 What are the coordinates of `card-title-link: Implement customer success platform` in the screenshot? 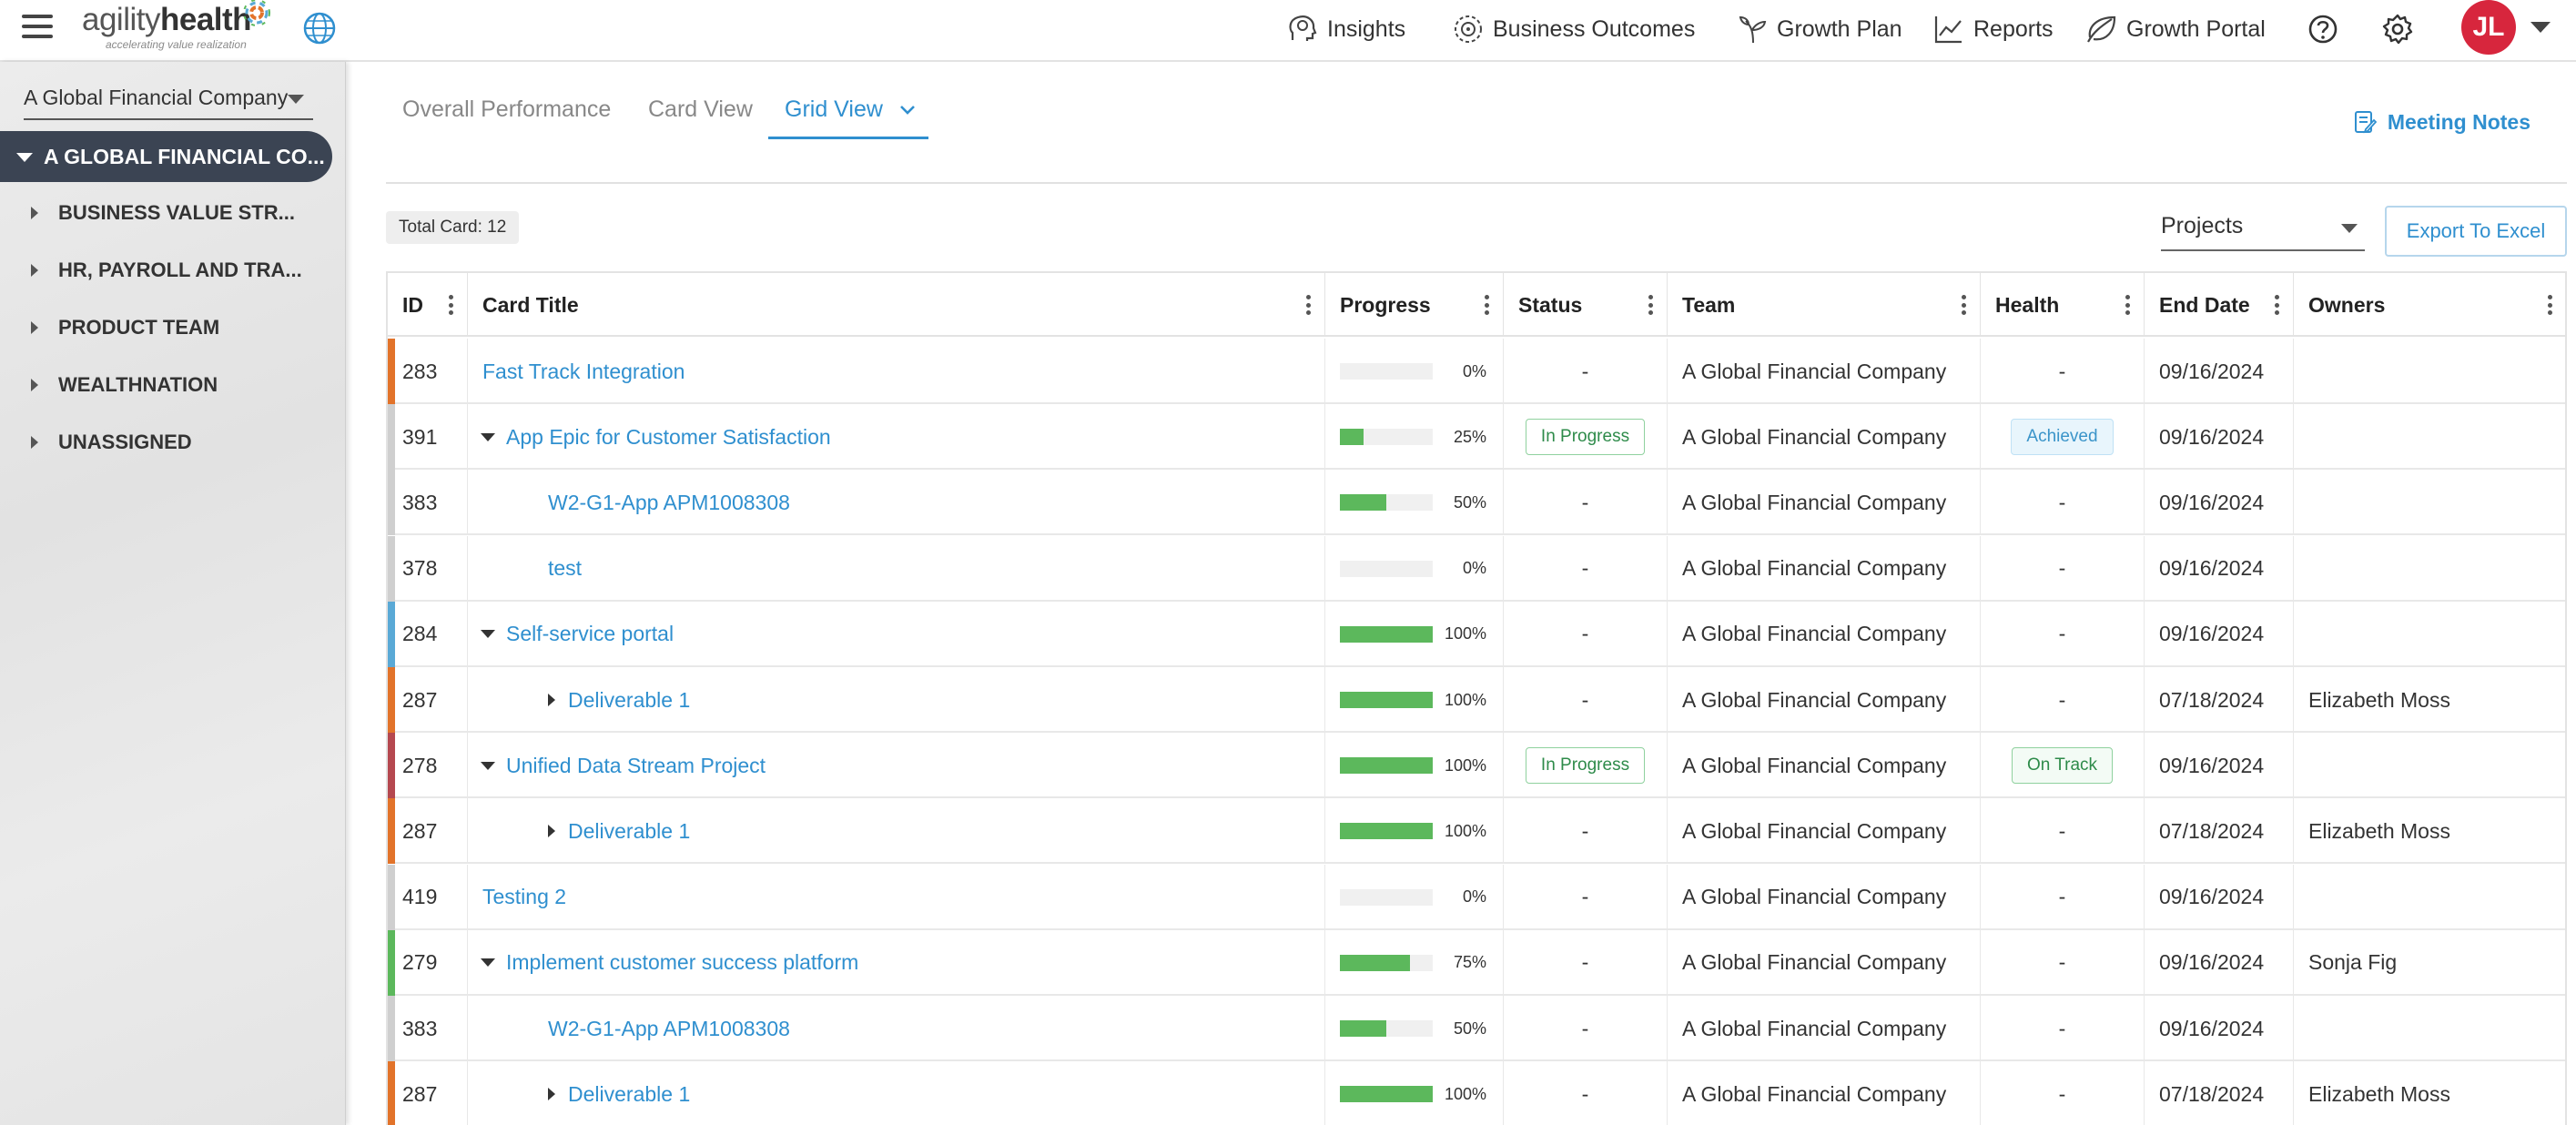 It's located at (682, 963).